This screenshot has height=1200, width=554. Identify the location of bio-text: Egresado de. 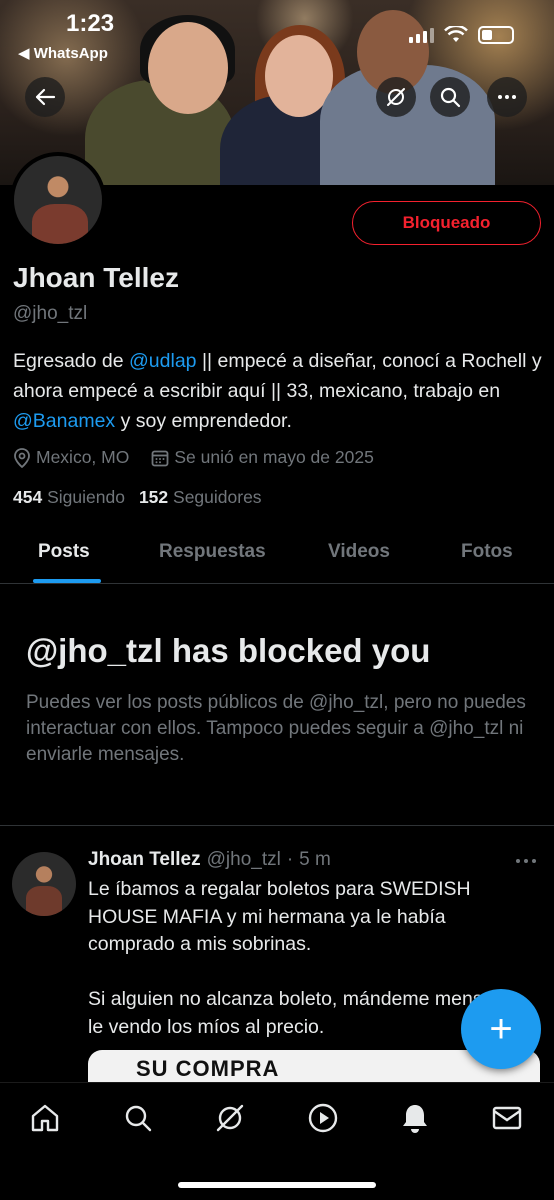
(71, 361).